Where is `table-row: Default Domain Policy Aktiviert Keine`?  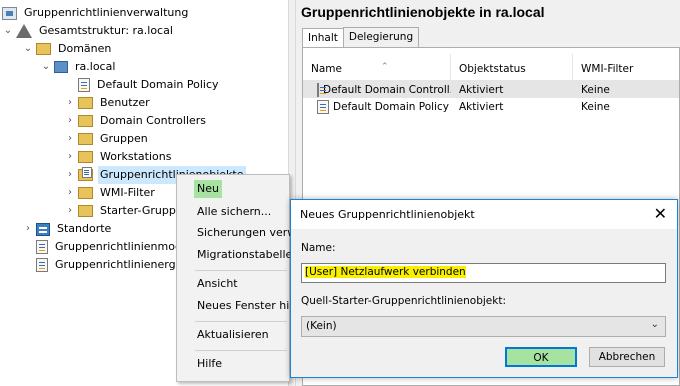
table-row: Default Domain Policy Aktiviert Keine is located at coordinates (491, 106).